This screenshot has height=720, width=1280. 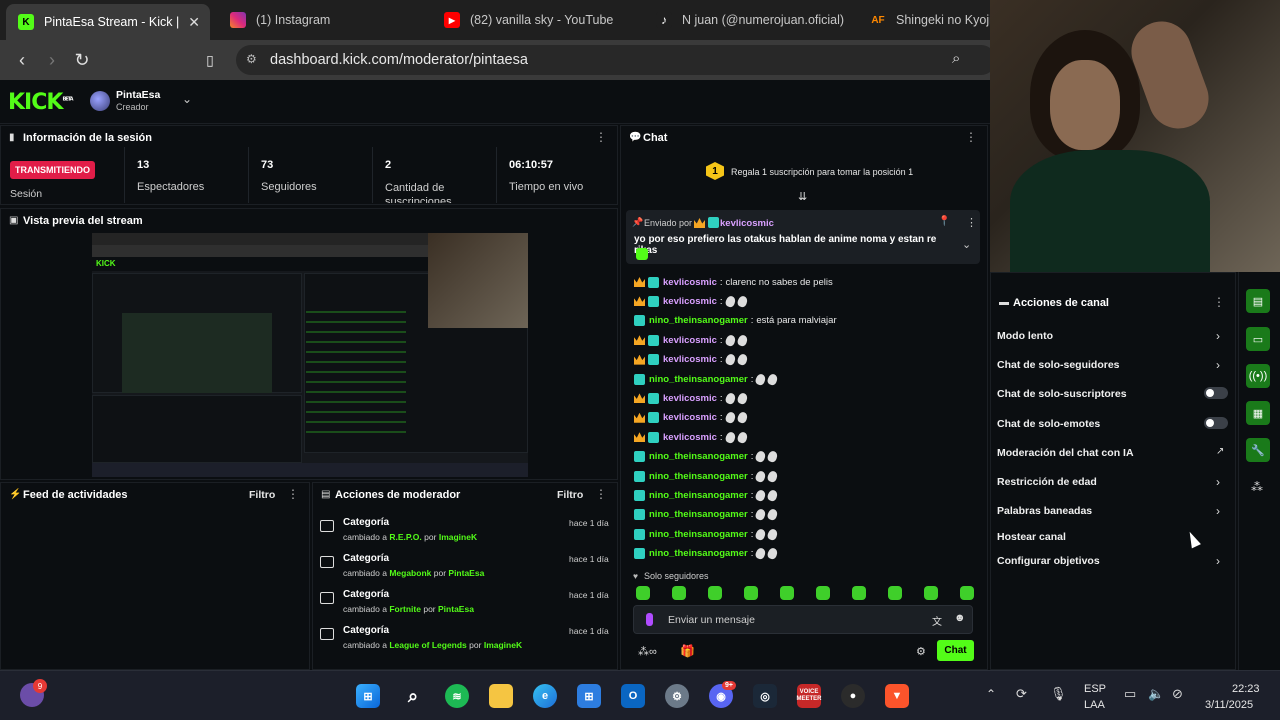 I want to click on search-icon: ⌕, so click(x=956, y=58).